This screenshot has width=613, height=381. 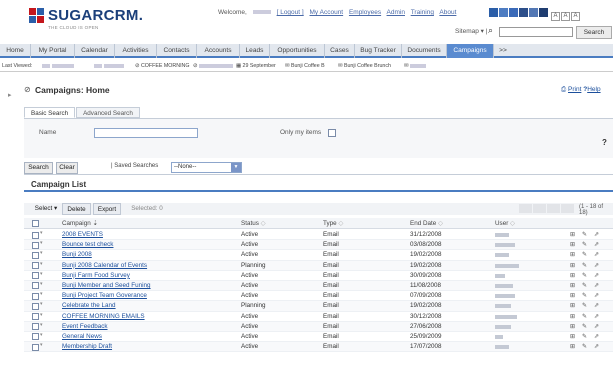 What do you see at coordinates (82, 336) in the screenshot?
I see `campaign-name-link: General News` at bounding box center [82, 336].